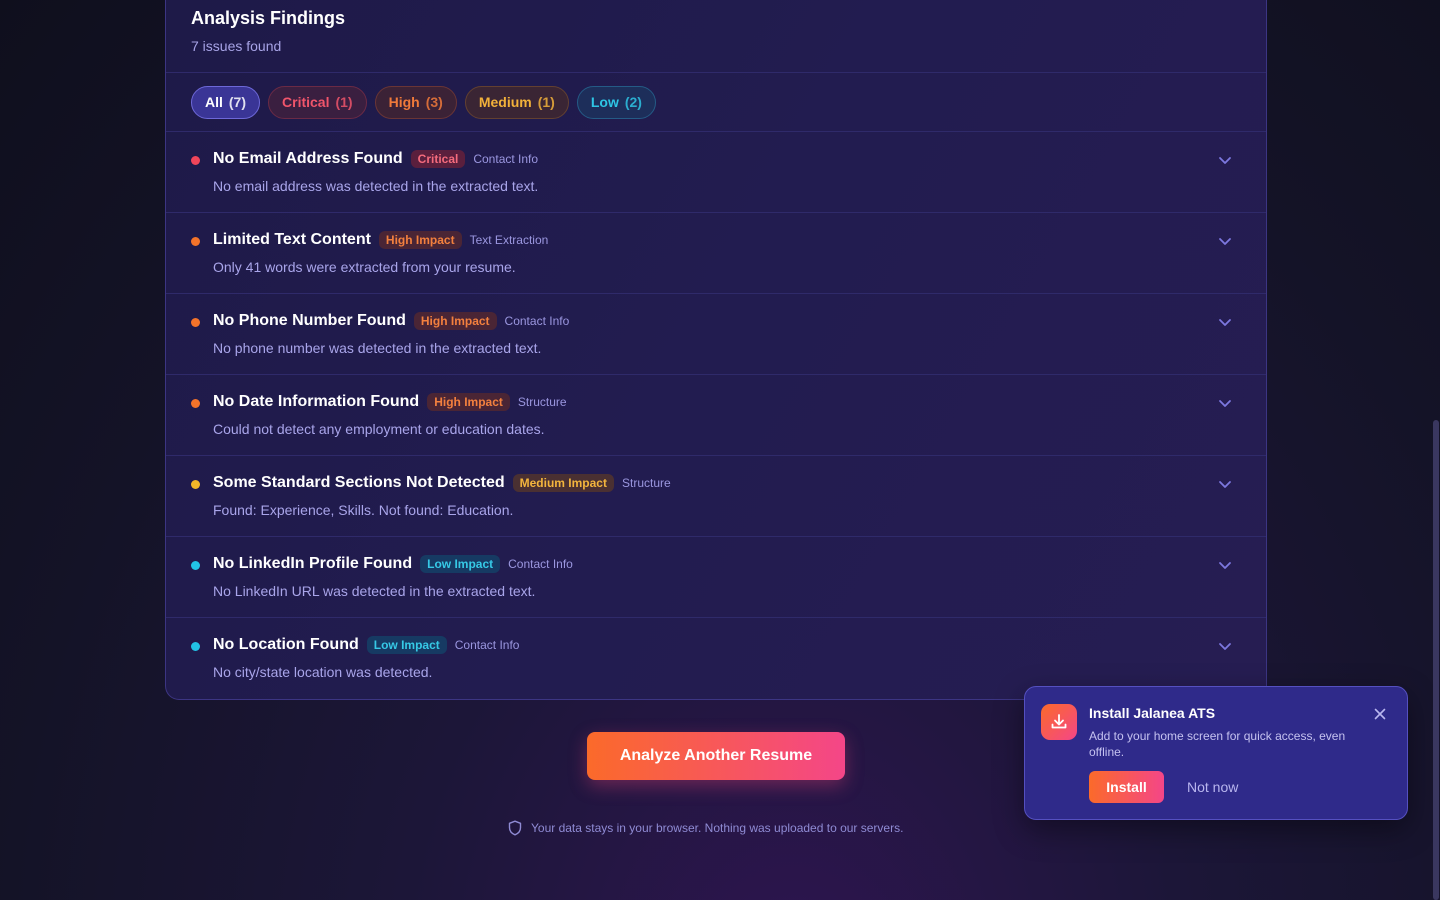 Image resolution: width=1440 pixels, height=900 pixels. Describe the element at coordinates (509, 240) in the screenshot. I see `finding-category: Text Extraction` at that location.